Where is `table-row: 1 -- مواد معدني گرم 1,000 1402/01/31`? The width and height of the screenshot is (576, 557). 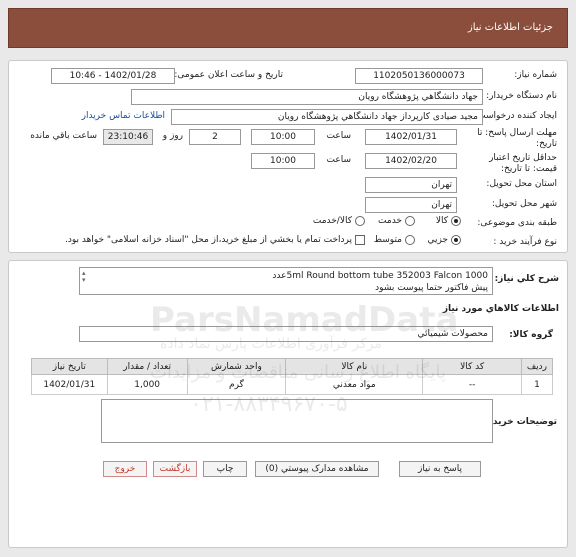
table-row: 1 -- مواد معدني گرم 1,000 1402/01/31 is located at coordinates (292, 384).